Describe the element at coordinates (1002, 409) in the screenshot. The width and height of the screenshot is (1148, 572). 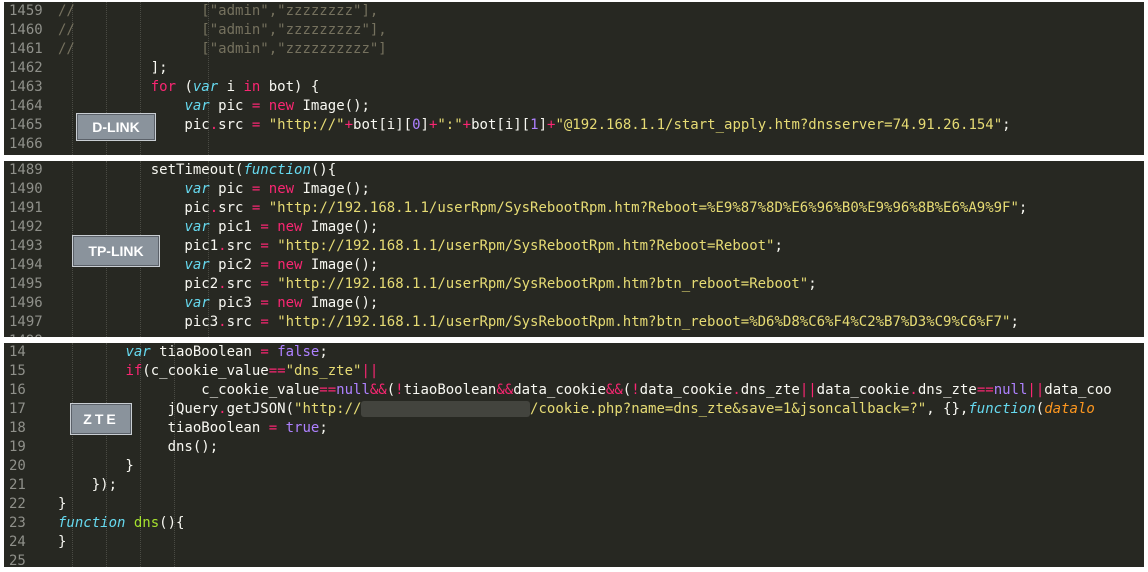
I see `code-token: function` at that location.